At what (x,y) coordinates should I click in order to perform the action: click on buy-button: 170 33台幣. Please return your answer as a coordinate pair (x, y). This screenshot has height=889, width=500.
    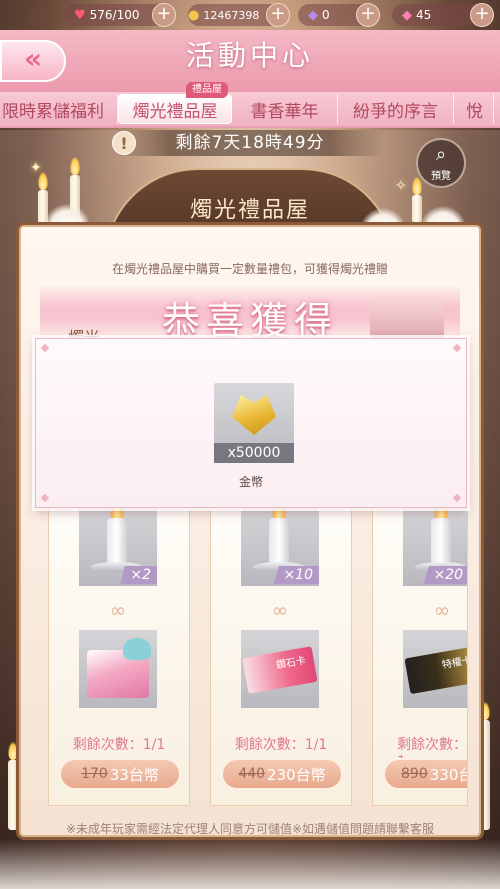
    Looking at the image, I should click on (120, 774).